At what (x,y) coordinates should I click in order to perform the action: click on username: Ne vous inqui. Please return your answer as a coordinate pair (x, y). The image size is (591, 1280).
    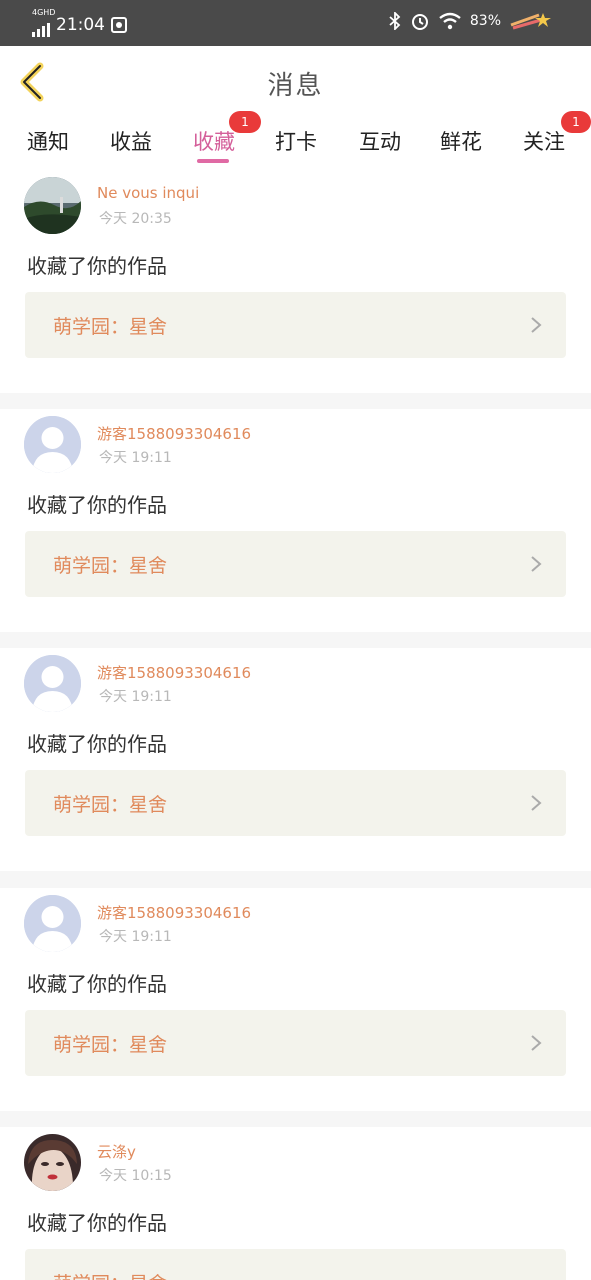
    Looking at the image, I should click on (148, 193).